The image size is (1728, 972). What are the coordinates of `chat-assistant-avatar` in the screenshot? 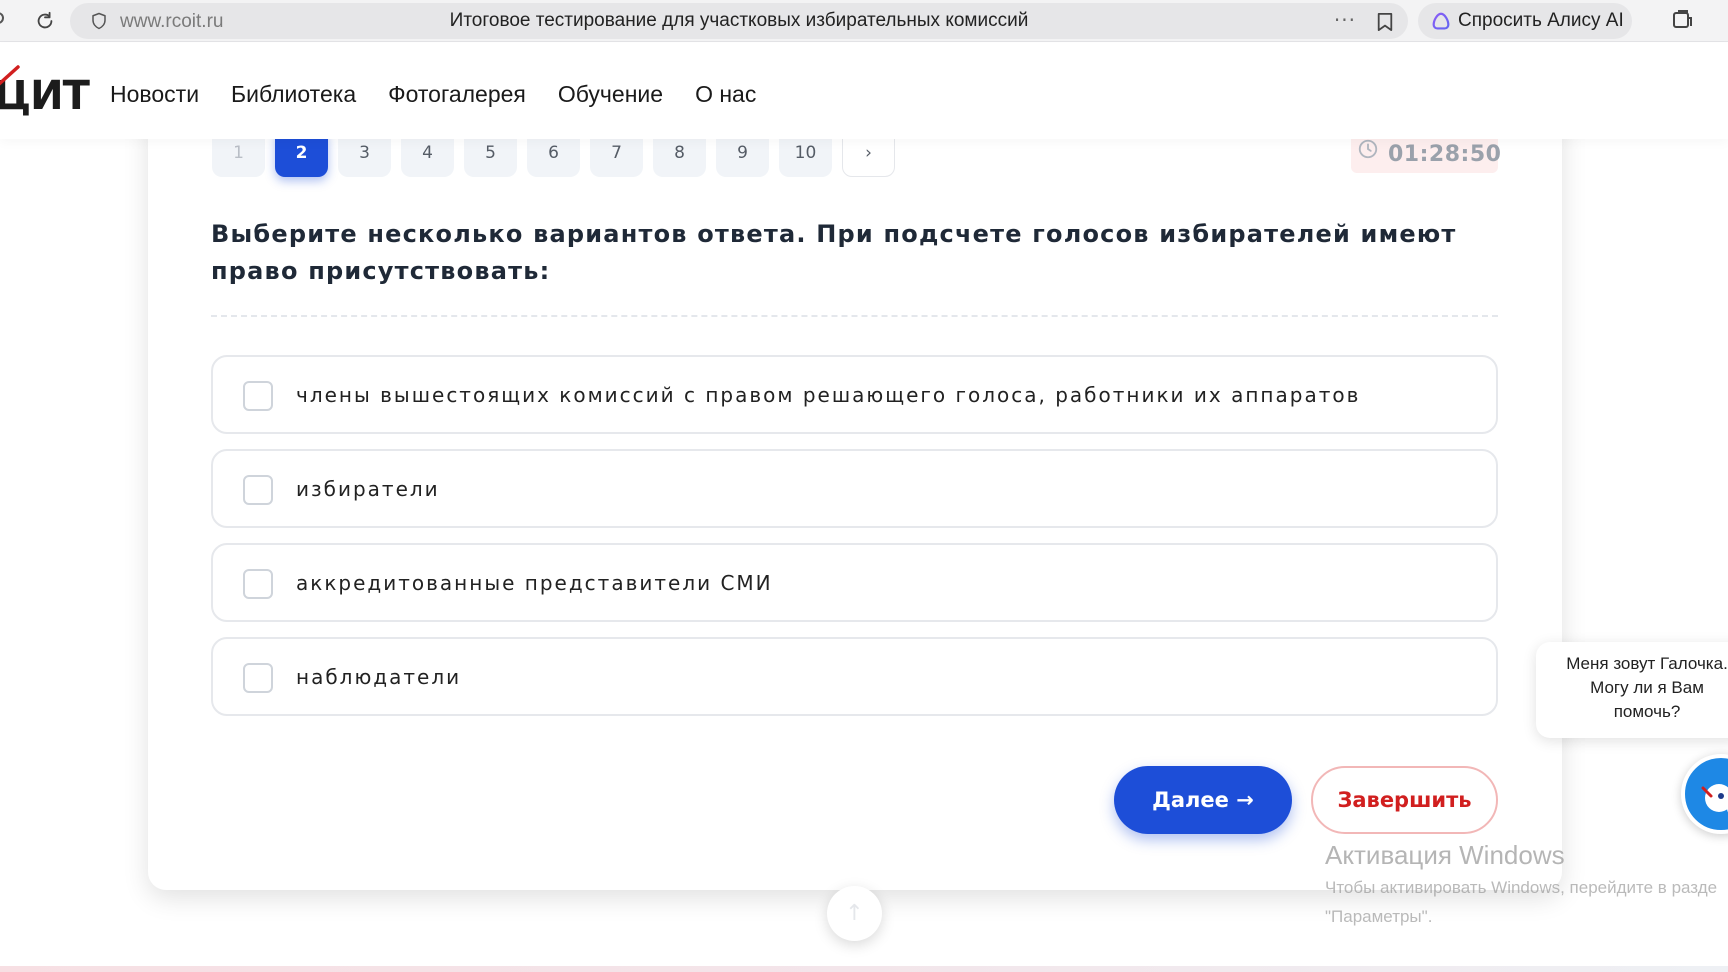 It's located at (1704, 794).